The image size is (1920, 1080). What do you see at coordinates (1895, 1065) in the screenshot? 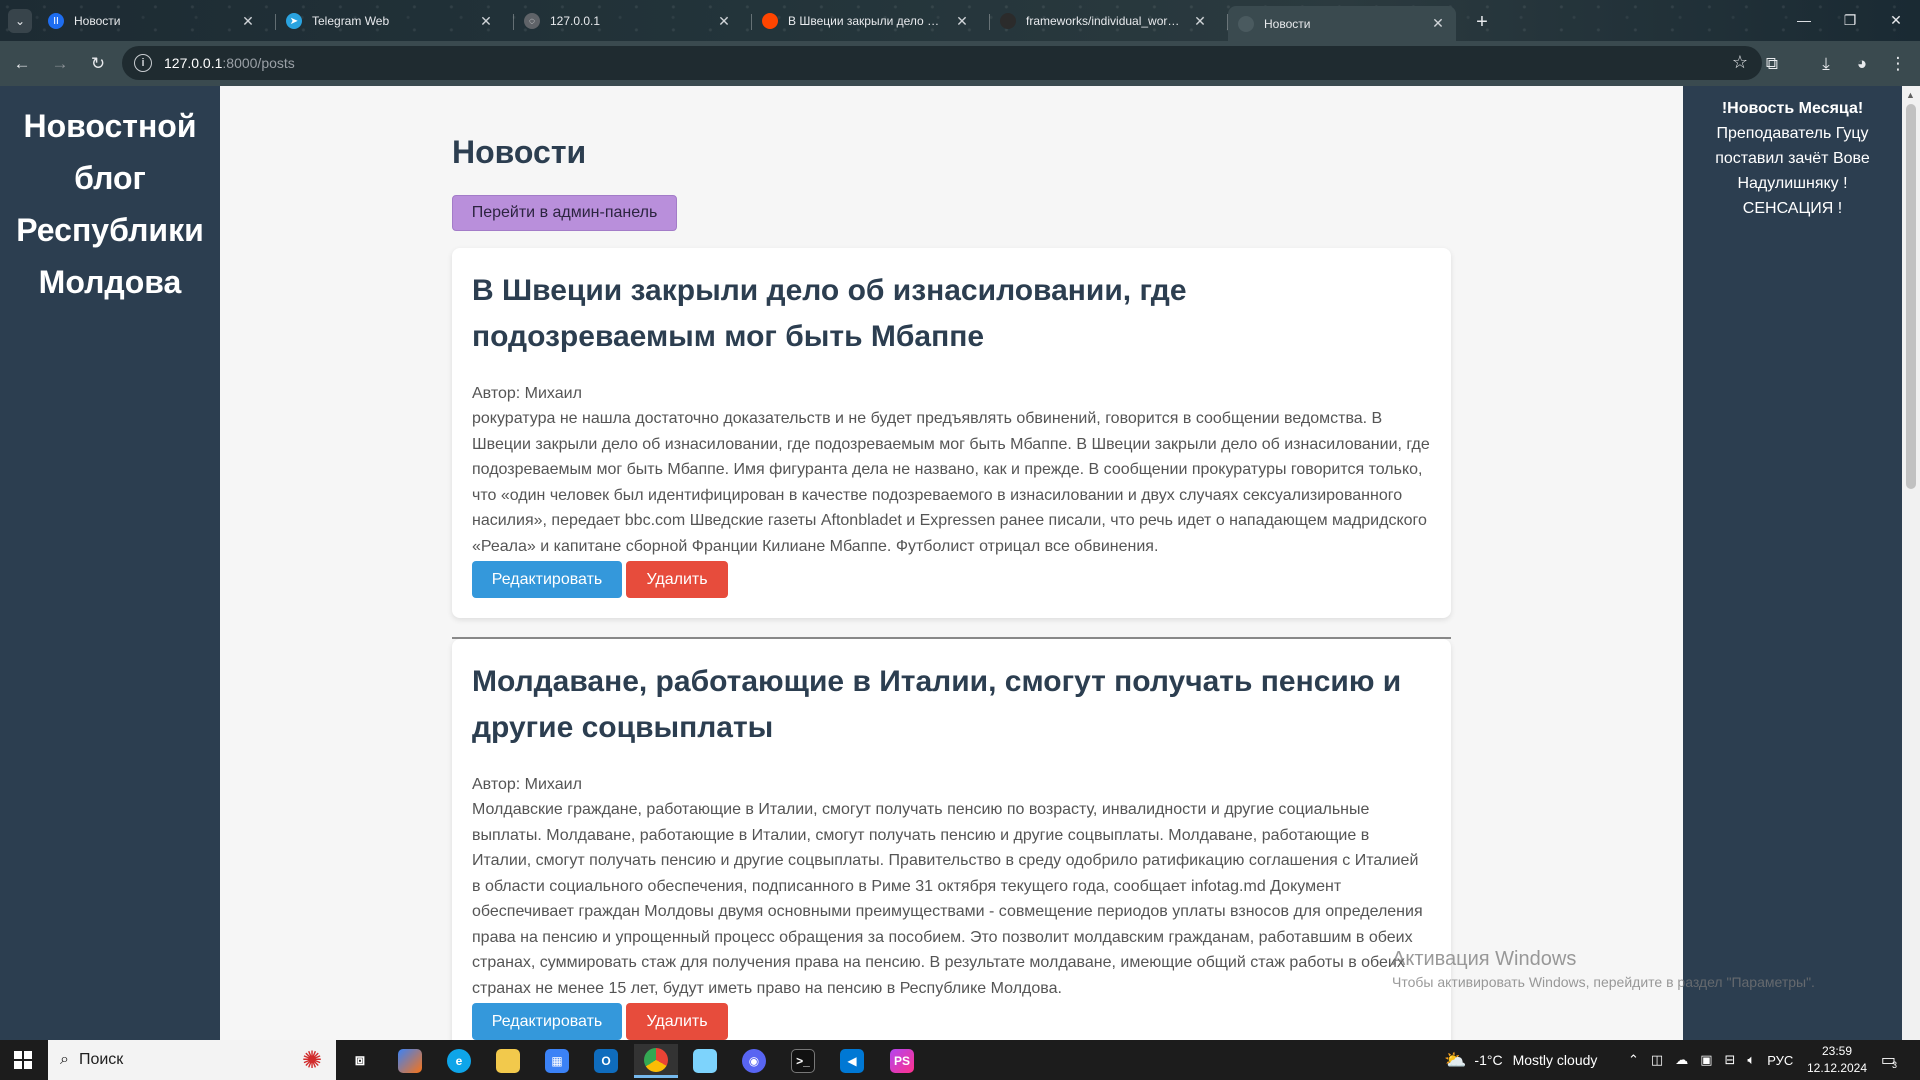
I see `notification-count: 3` at bounding box center [1895, 1065].